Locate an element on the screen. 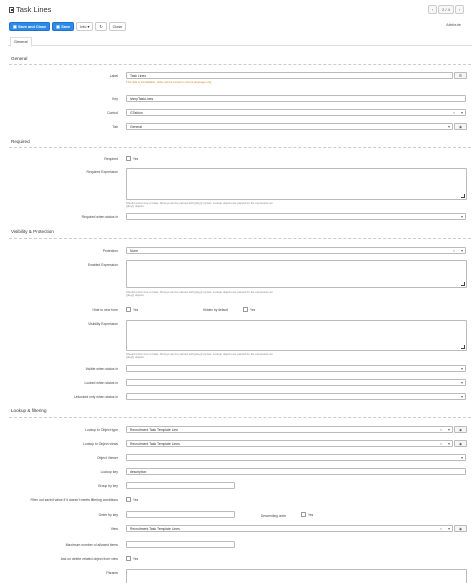  prev-record-button: ‹ is located at coordinates (432, 9).